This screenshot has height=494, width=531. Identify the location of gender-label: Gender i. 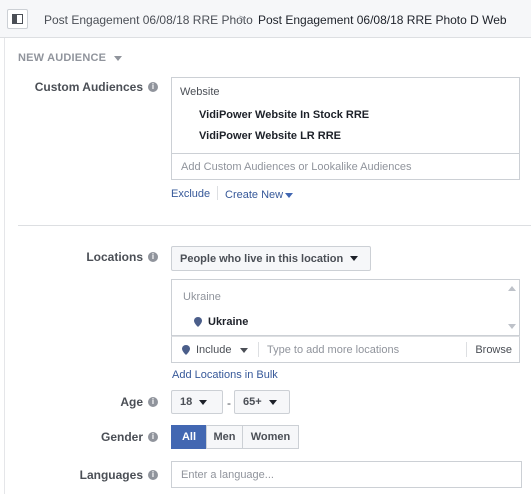
(129, 437).